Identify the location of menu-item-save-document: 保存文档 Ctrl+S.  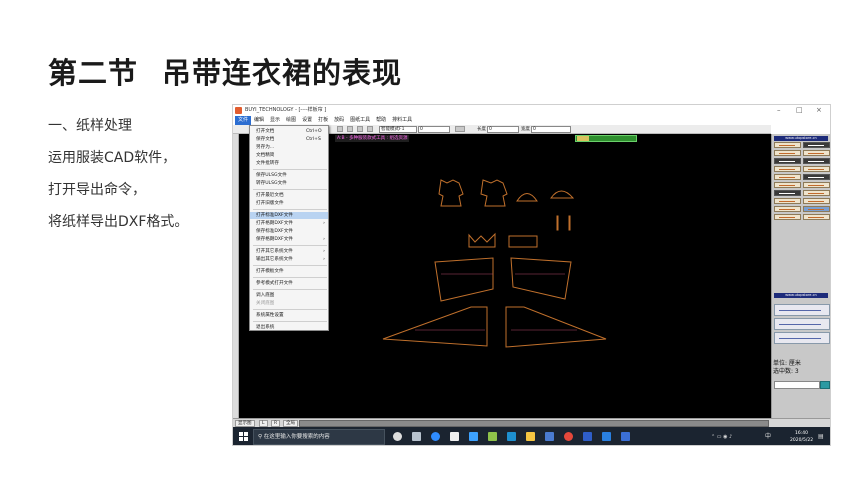
(289, 139).